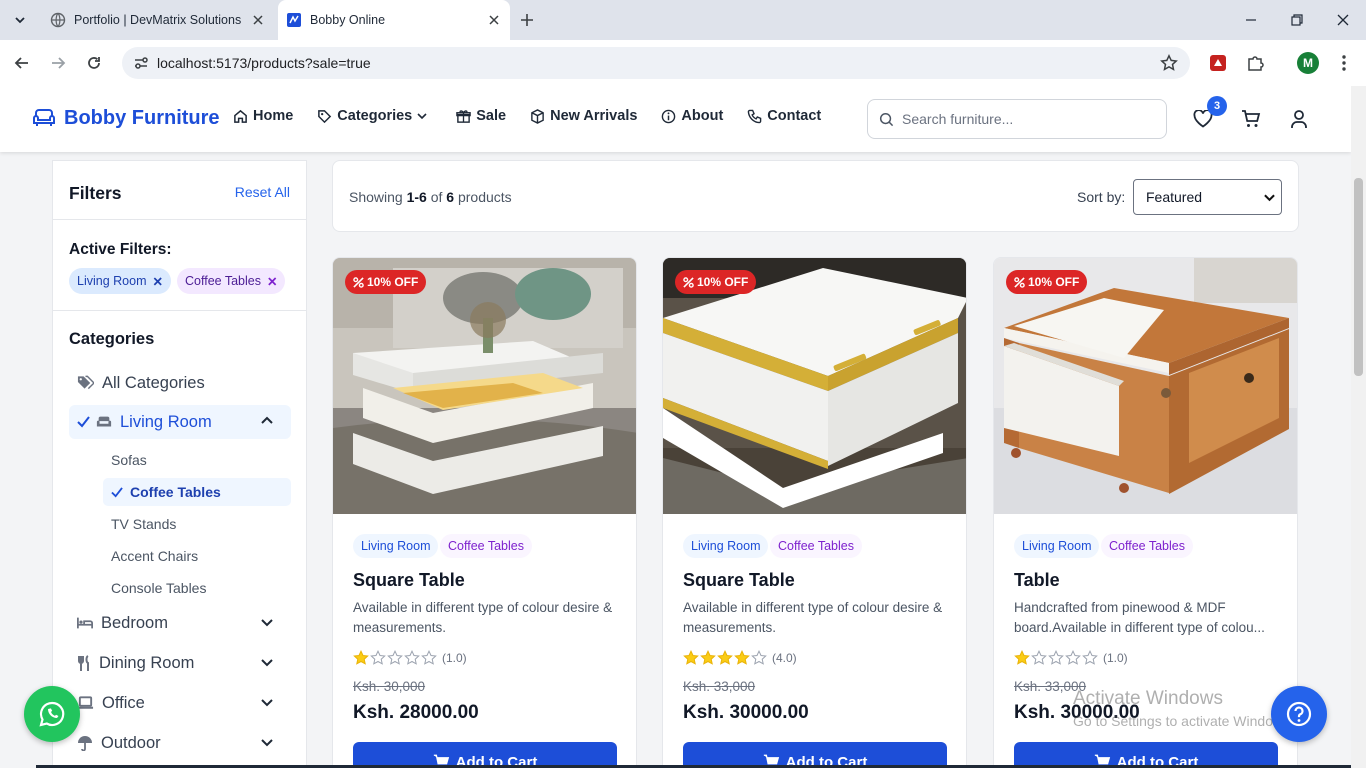 The height and width of the screenshot is (768, 1366). Describe the element at coordinates (180, 703) in the screenshot. I see `category-office: Office` at that location.